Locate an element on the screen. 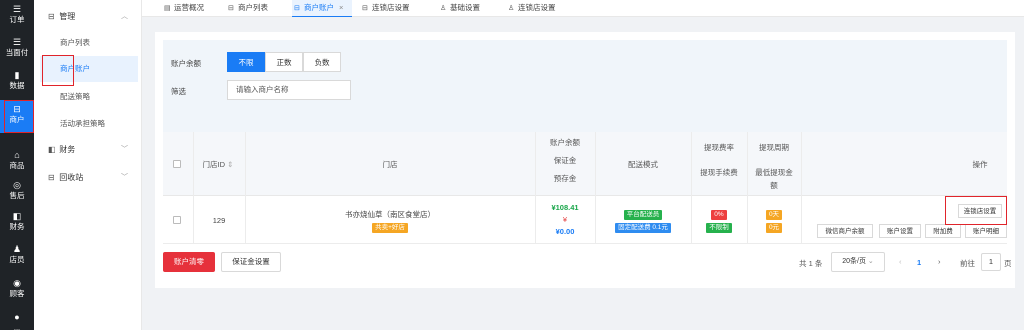 The height and width of the screenshot is (330, 1024). wallet-icon: ◧ is located at coordinates (52, 149).